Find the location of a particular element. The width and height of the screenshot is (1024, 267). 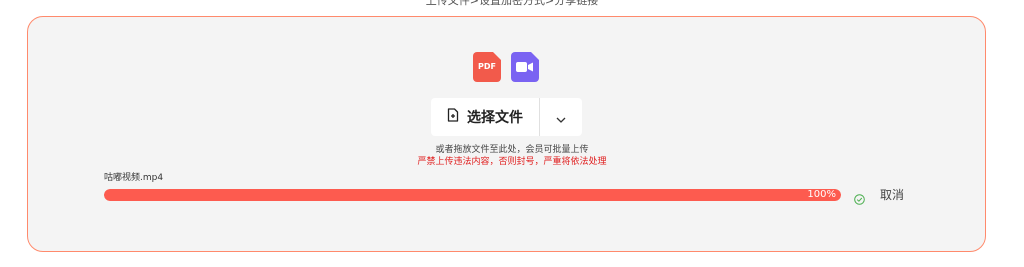

pdf-icon-label: PDF is located at coordinates (487, 66).